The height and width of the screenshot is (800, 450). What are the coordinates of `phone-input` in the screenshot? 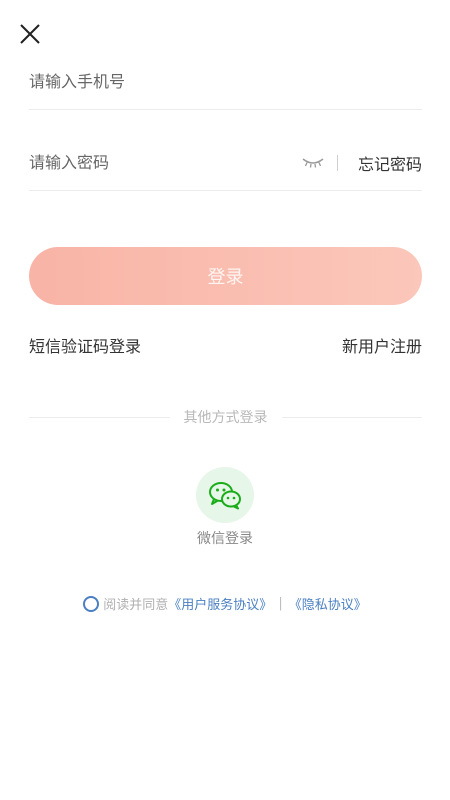 It's located at (225, 81).